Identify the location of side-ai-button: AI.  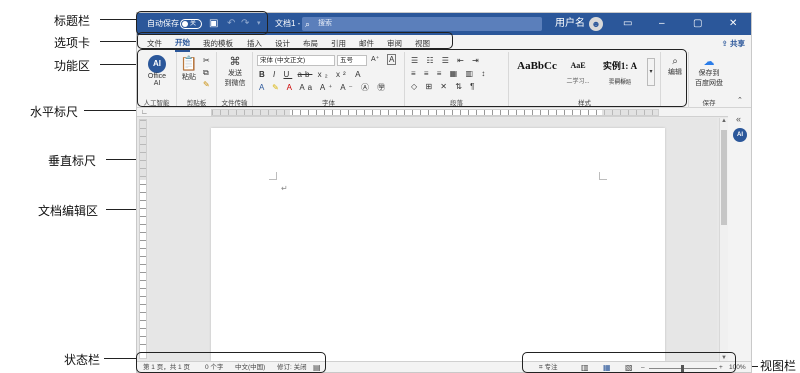
(740, 135).